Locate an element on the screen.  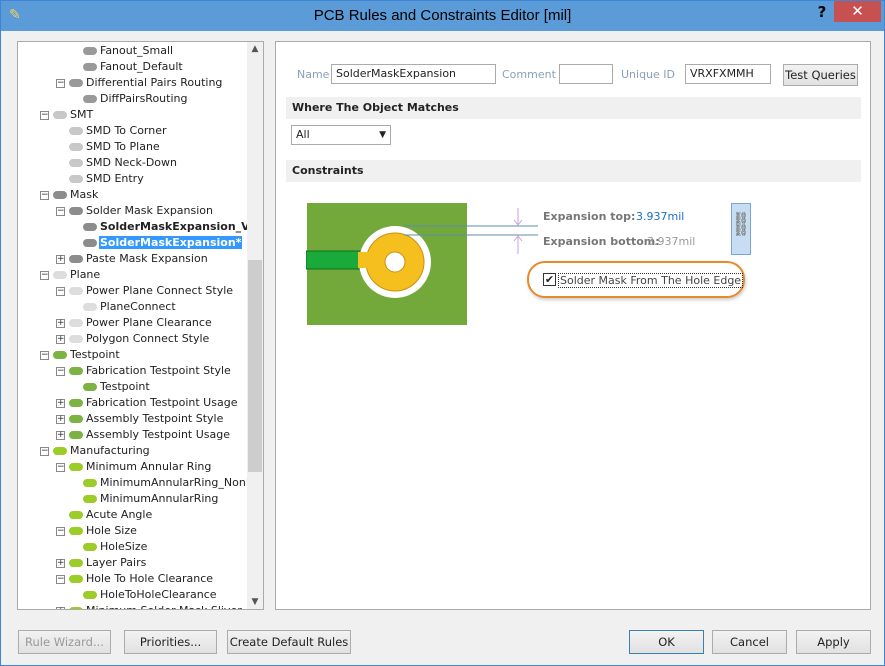
tree-node-label: SMD To Corner is located at coordinates (126, 130).